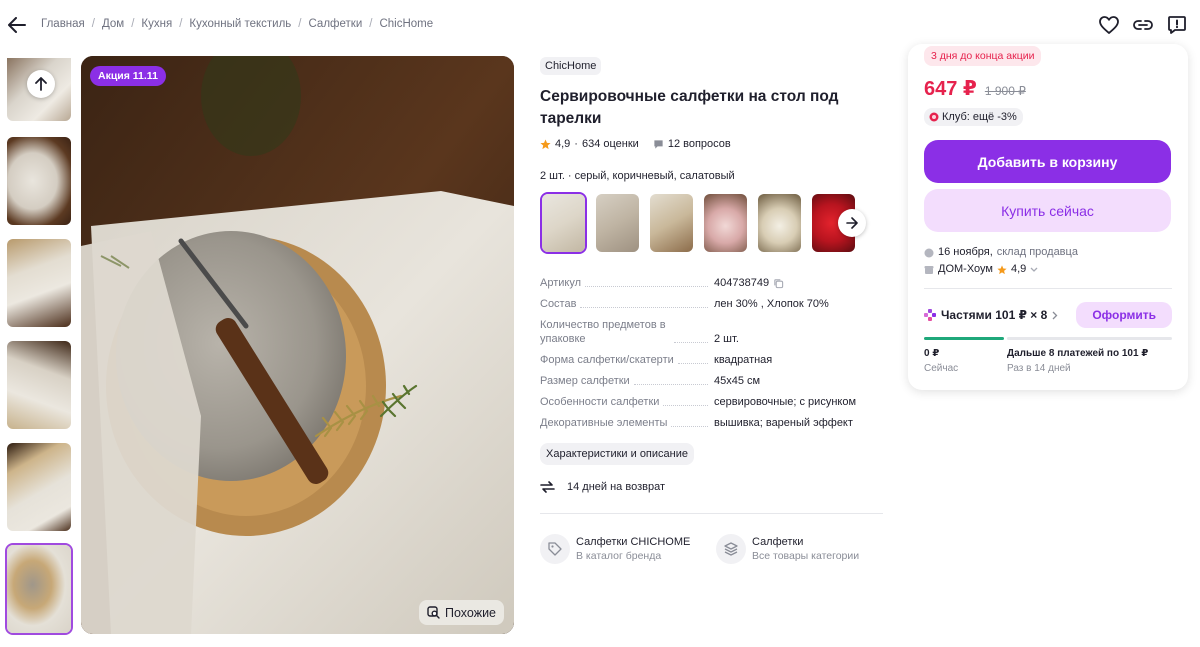  Describe the element at coordinates (1048, 288) in the screenshot. I see `divider` at that location.